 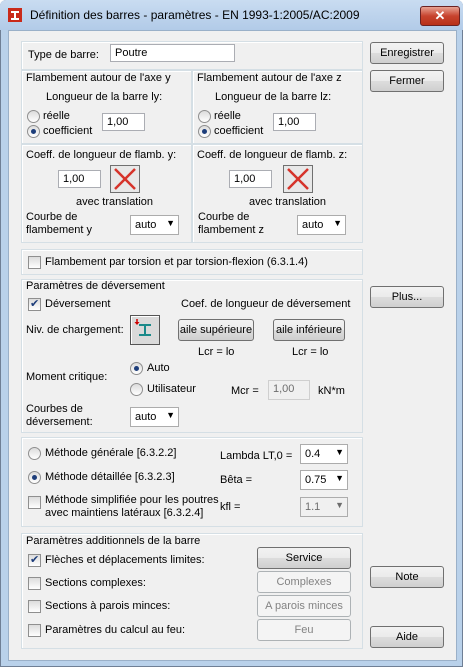 I want to click on cross-icon, so click(x=125, y=179).